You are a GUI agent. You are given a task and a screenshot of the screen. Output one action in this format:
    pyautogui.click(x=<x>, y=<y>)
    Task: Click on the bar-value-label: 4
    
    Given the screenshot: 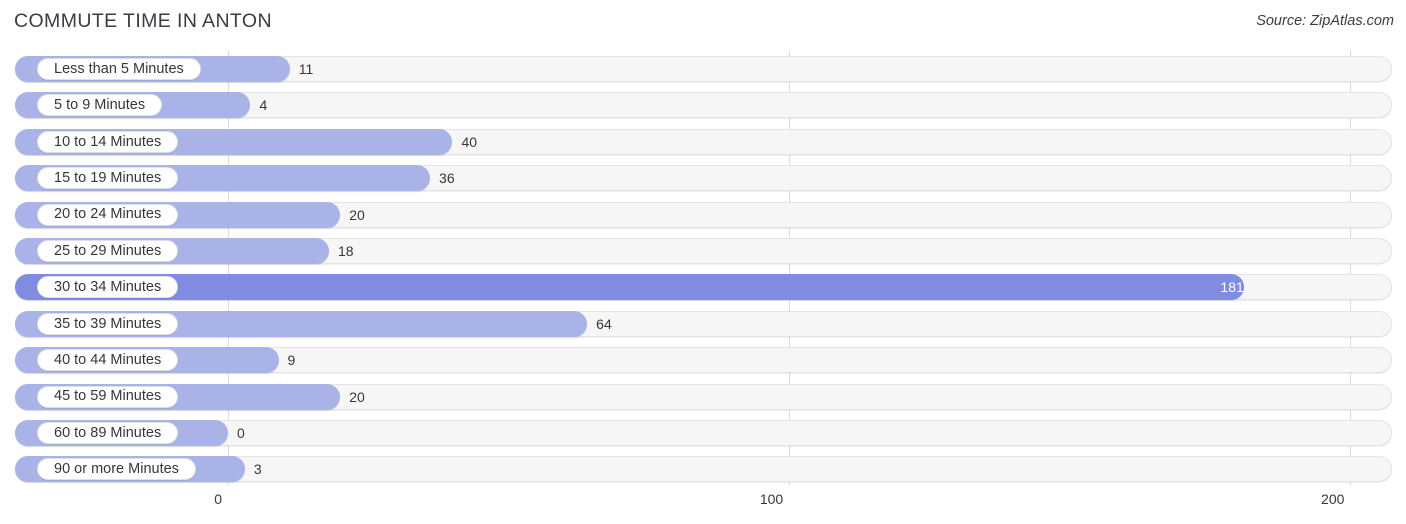 What is the action you would take?
    pyautogui.click(x=263, y=105)
    